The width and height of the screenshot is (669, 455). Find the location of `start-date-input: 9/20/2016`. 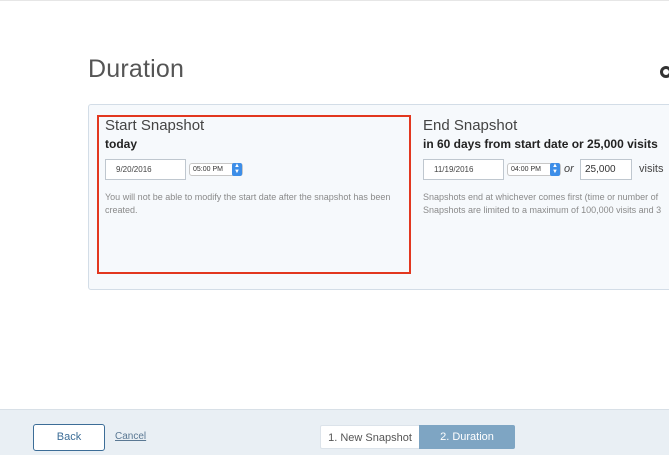

start-date-input: 9/20/2016 is located at coordinates (145, 169).